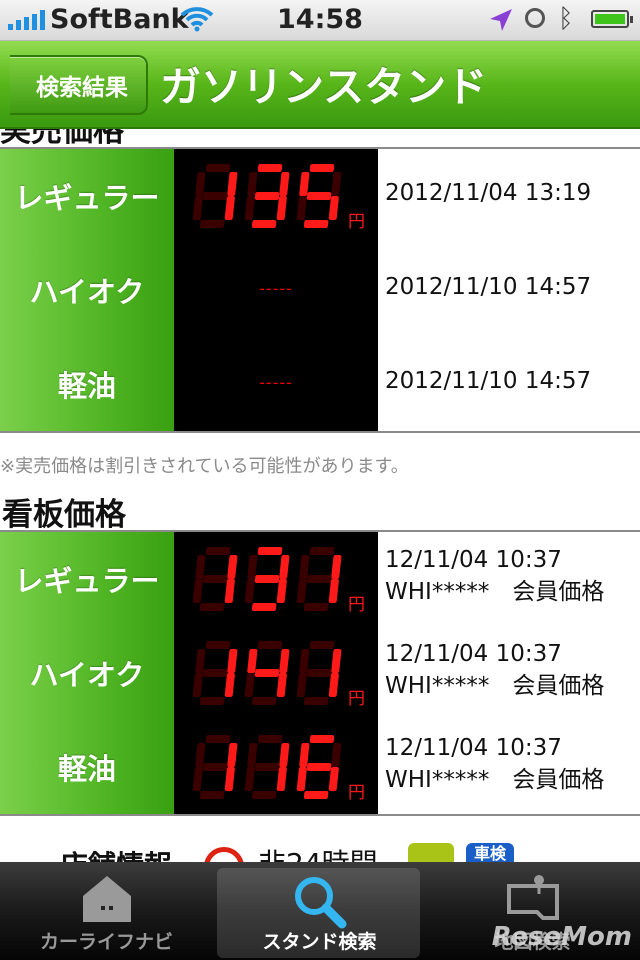 The image size is (640, 960). I want to click on tab-bar: カーライフナビ スタンド検索 地図検索 ReseMom, so click(320, 911).